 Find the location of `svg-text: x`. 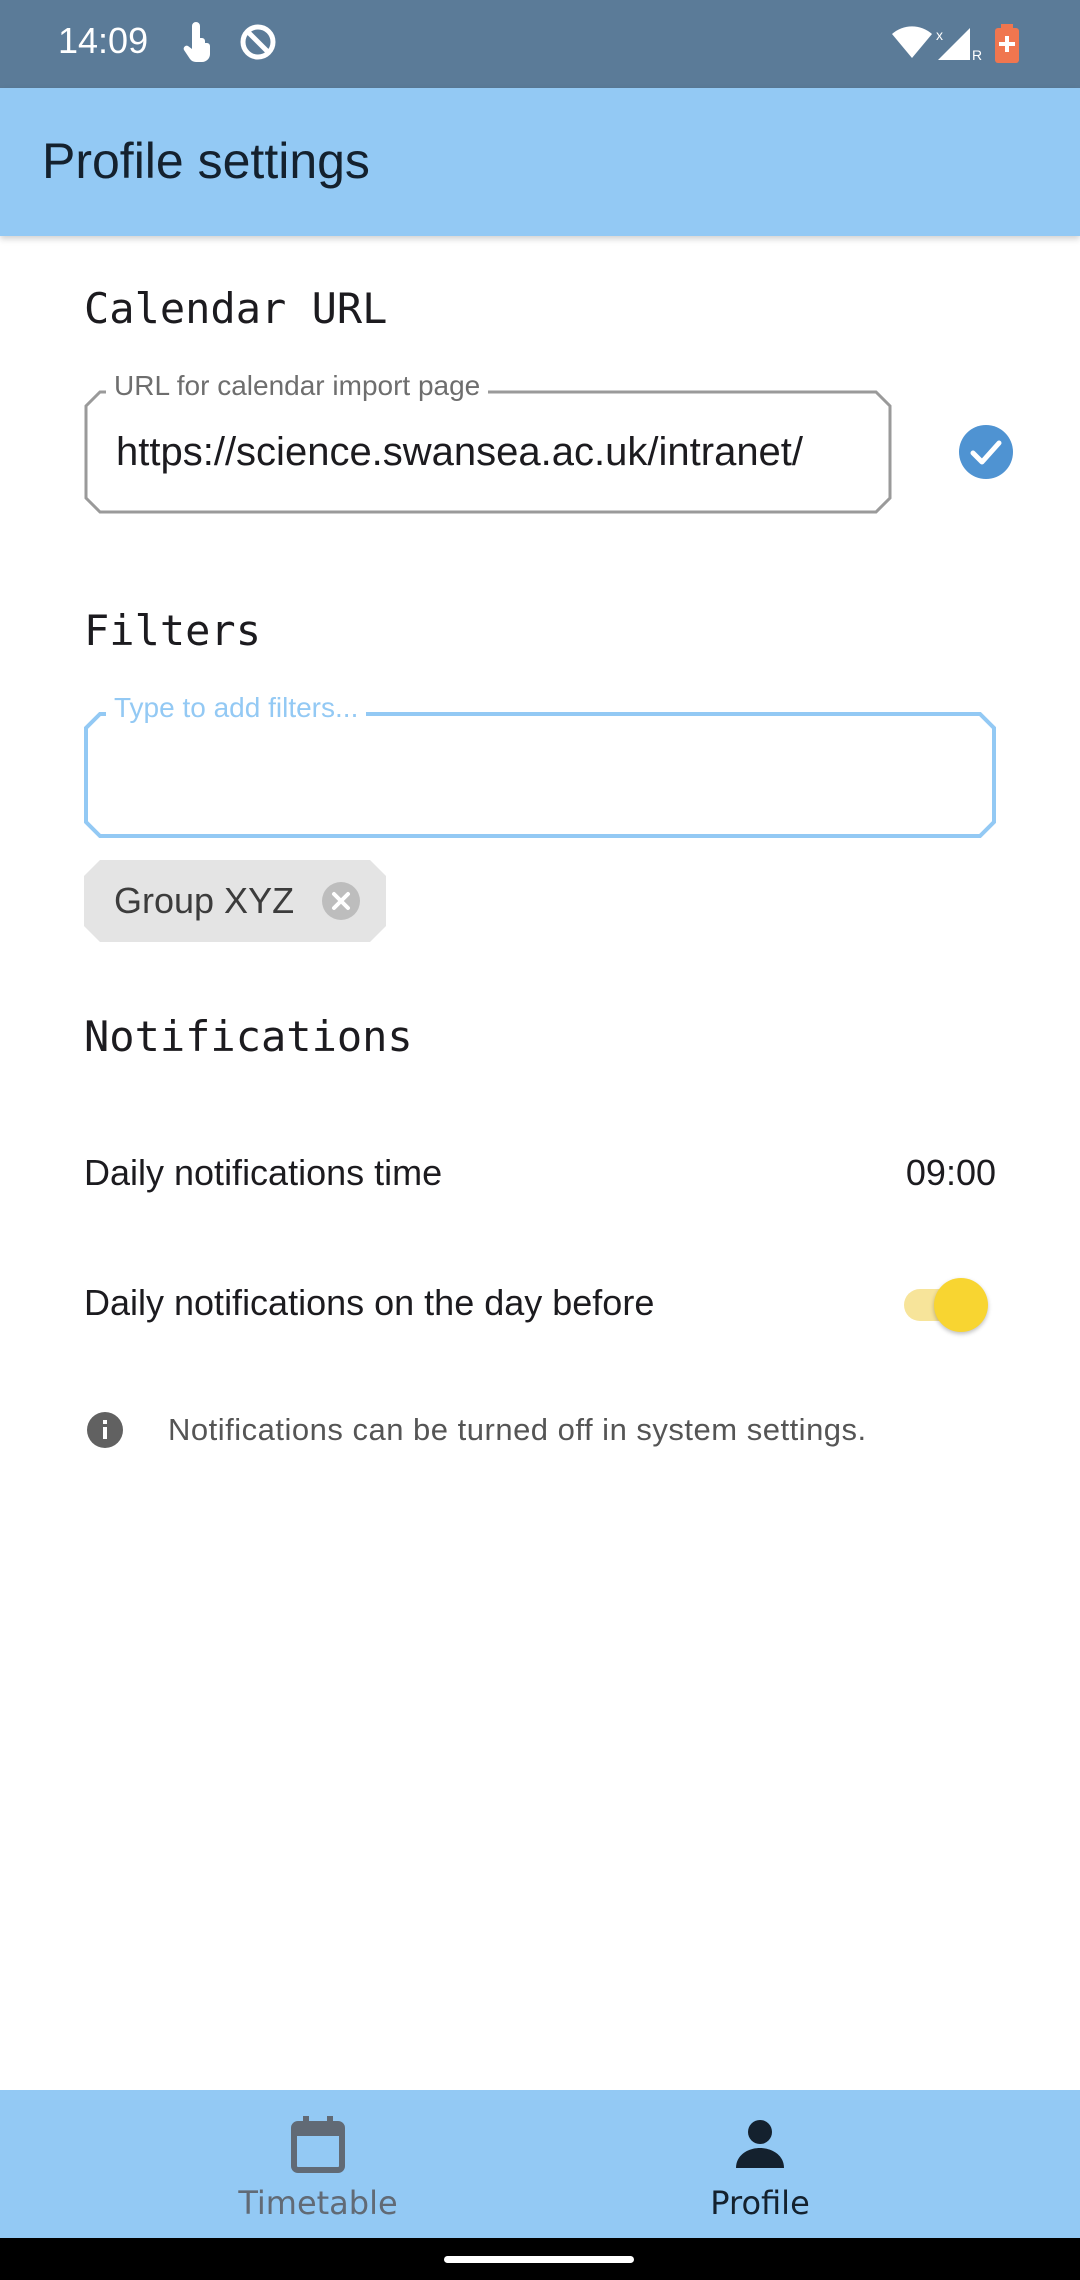

svg-text: x is located at coordinates (939, 35).